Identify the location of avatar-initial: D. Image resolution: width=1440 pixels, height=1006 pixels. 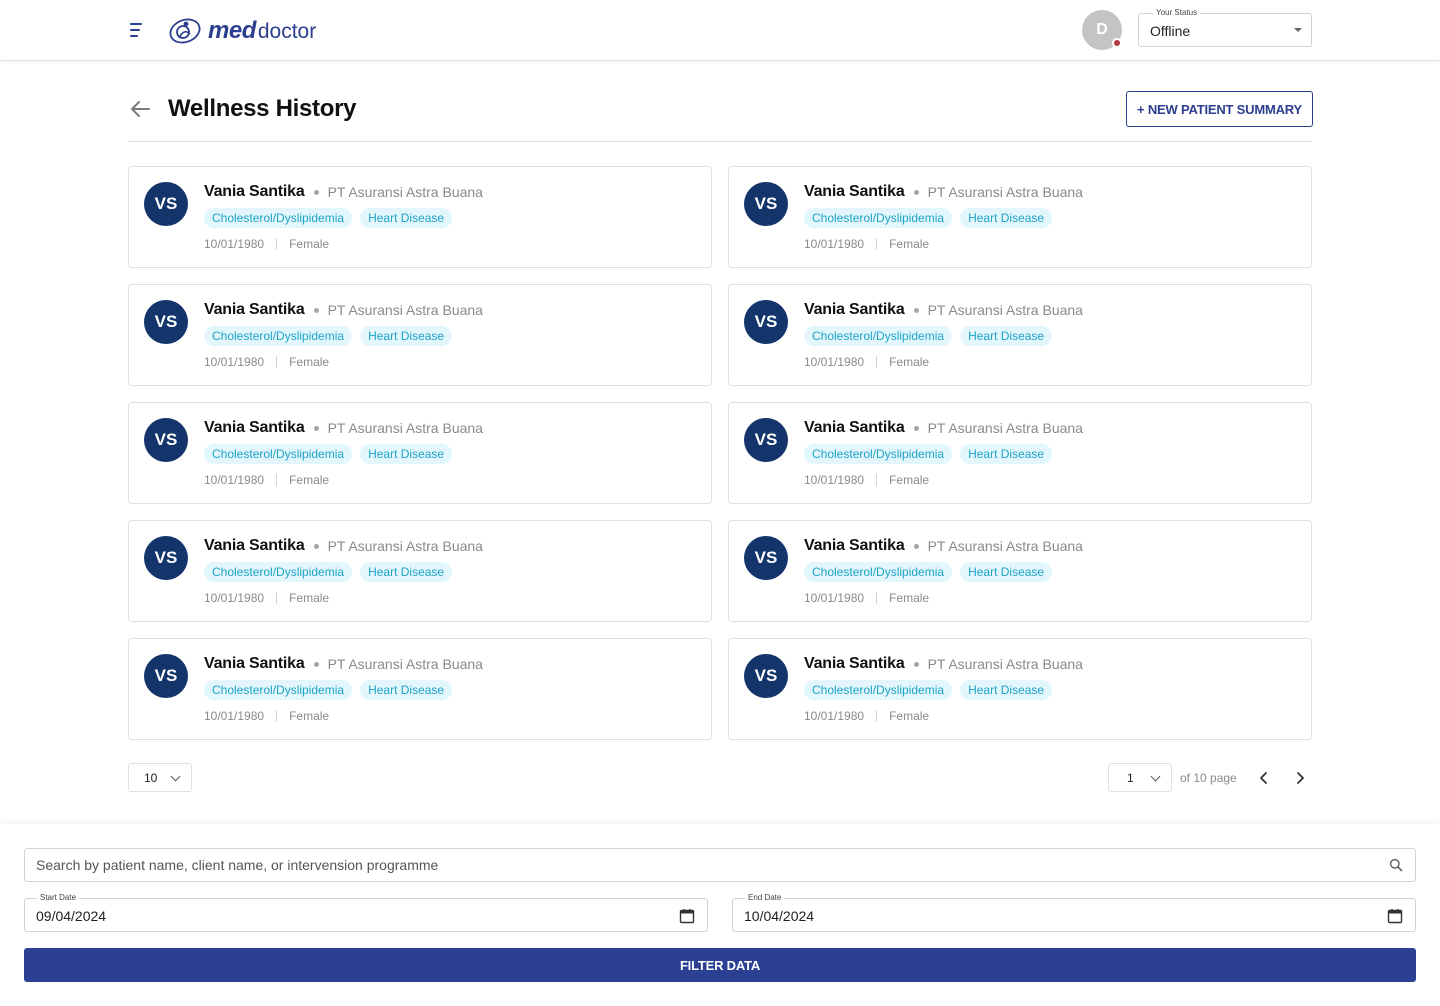
(1102, 29).